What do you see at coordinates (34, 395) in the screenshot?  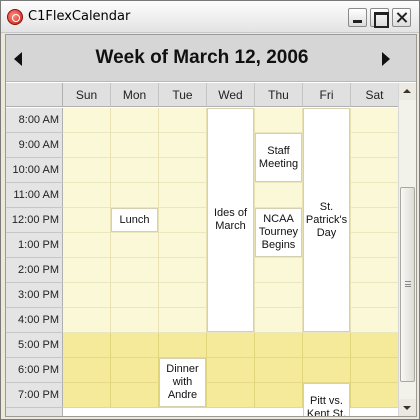 I see `time-label: 7:00 PM` at bounding box center [34, 395].